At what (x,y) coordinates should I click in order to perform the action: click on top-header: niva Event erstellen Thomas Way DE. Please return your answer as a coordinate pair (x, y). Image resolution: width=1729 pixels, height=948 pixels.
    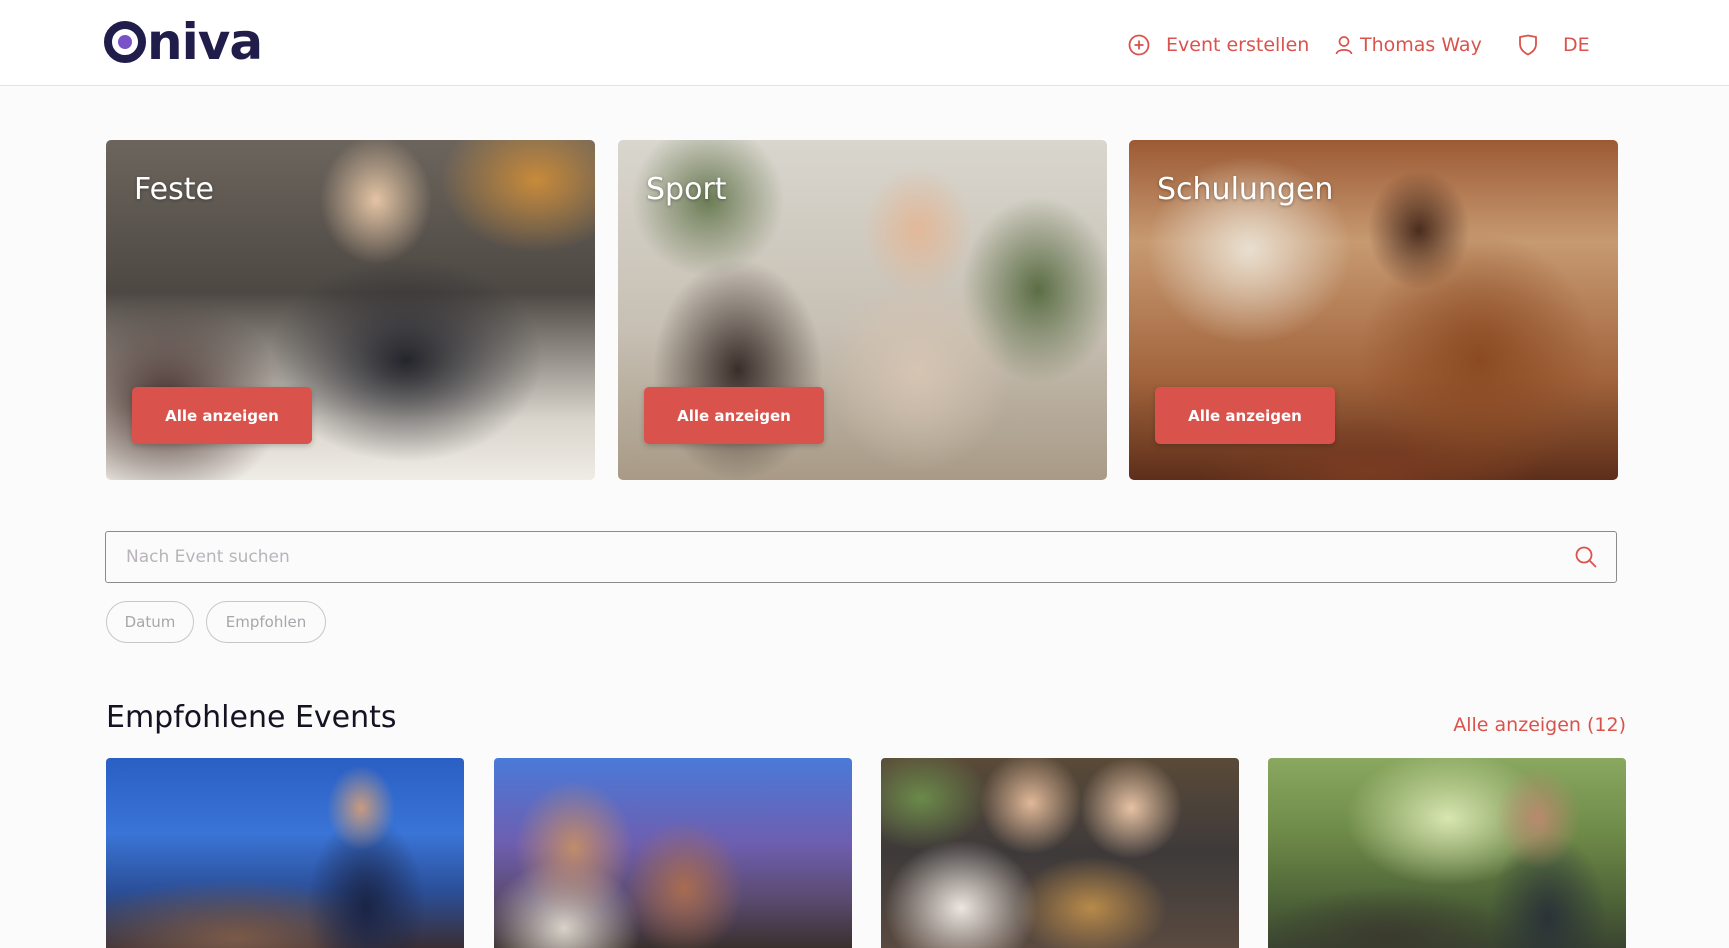
    Looking at the image, I should click on (864, 43).